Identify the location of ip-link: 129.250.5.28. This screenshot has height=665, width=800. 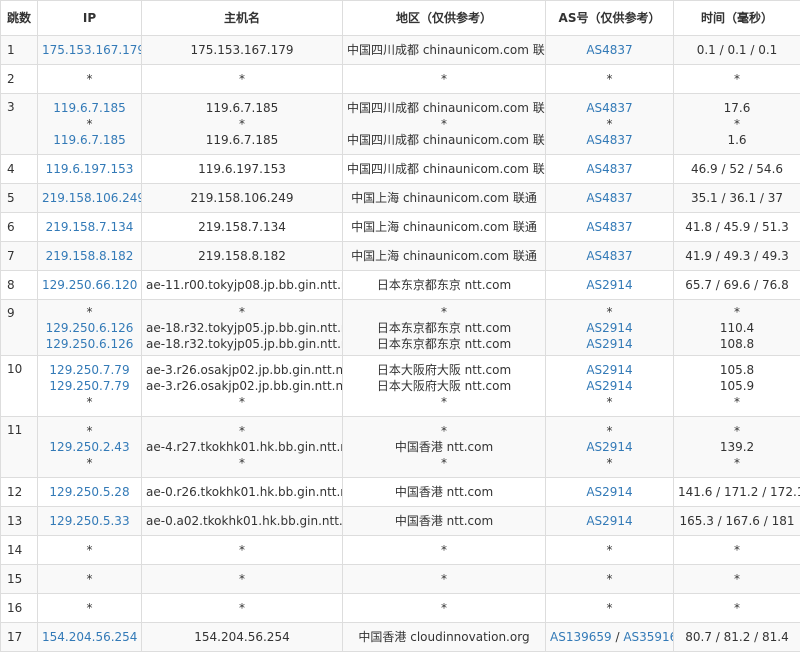
(89, 492).